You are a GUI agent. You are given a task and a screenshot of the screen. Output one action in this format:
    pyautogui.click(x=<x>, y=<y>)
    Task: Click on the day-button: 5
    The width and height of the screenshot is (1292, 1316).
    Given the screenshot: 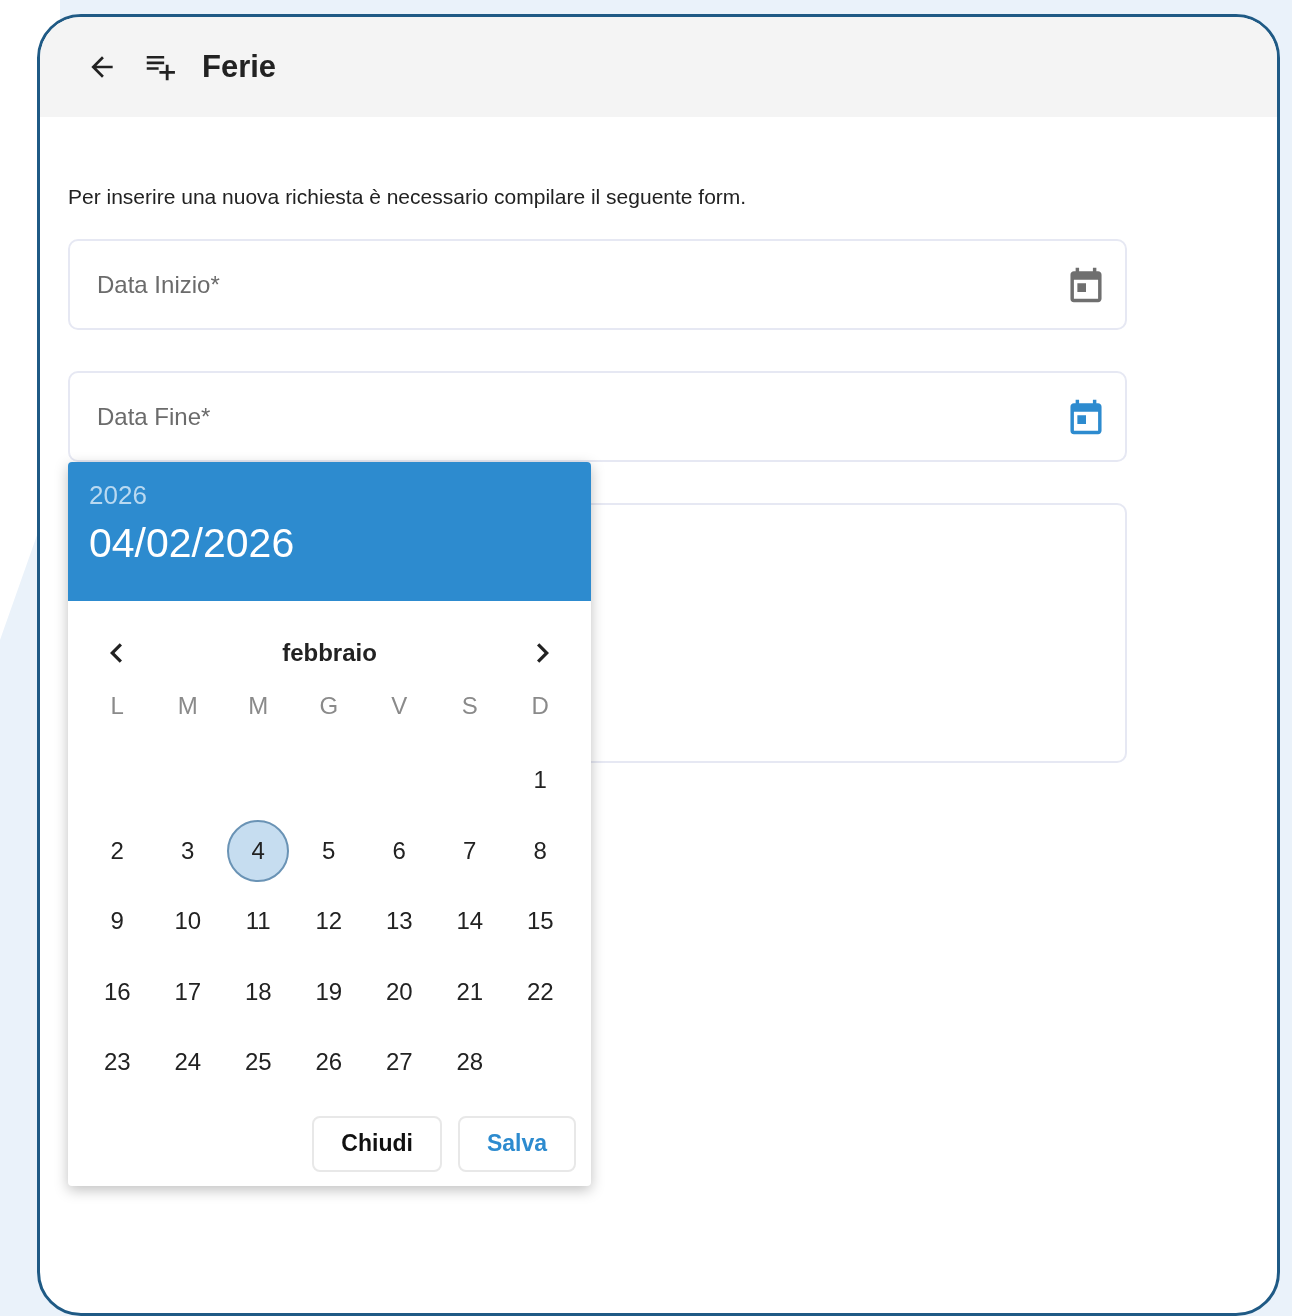 What is the action you would take?
    pyautogui.click(x=328, y=850)
    